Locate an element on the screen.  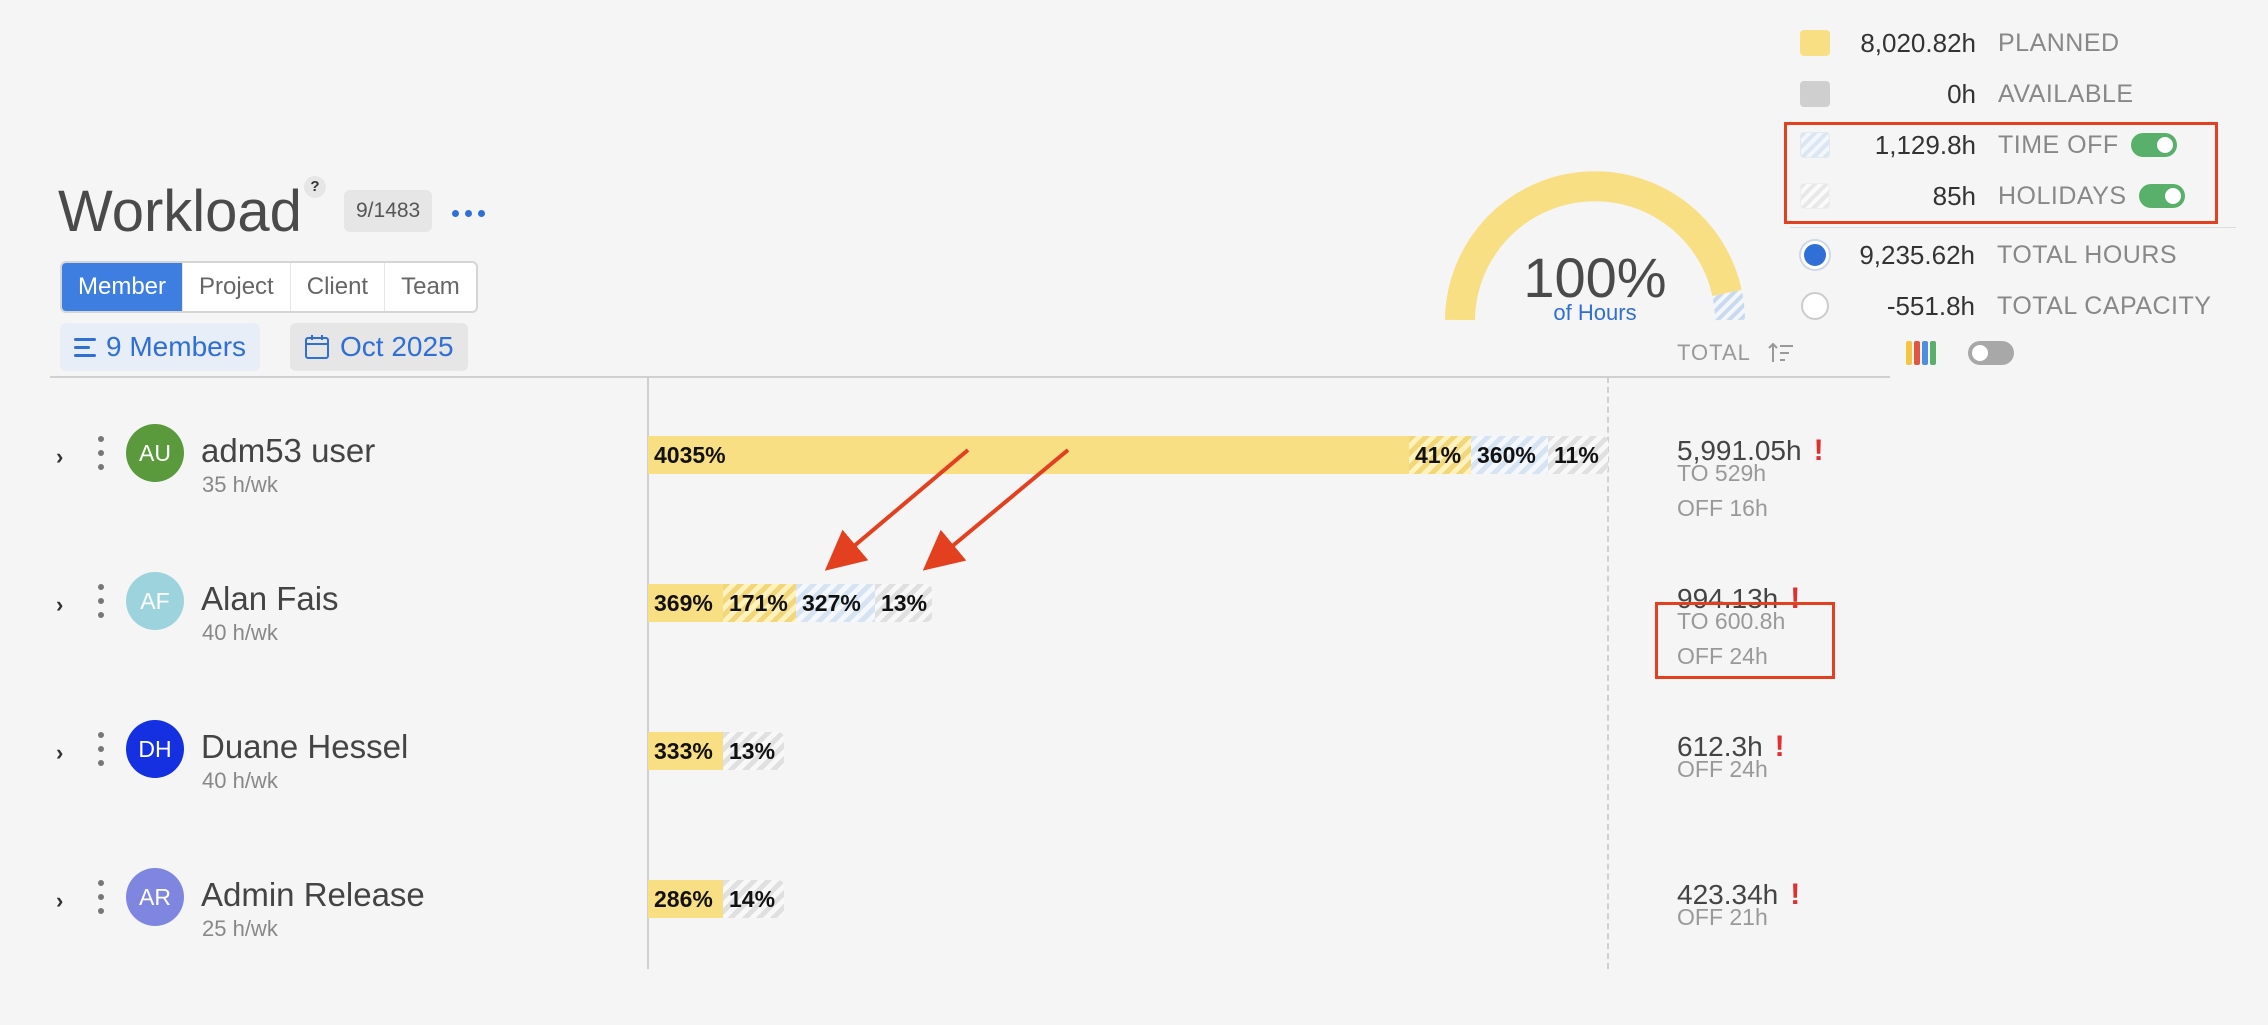
legend-available: 0h AVAILABLE is located at coordinates (1967, 94).